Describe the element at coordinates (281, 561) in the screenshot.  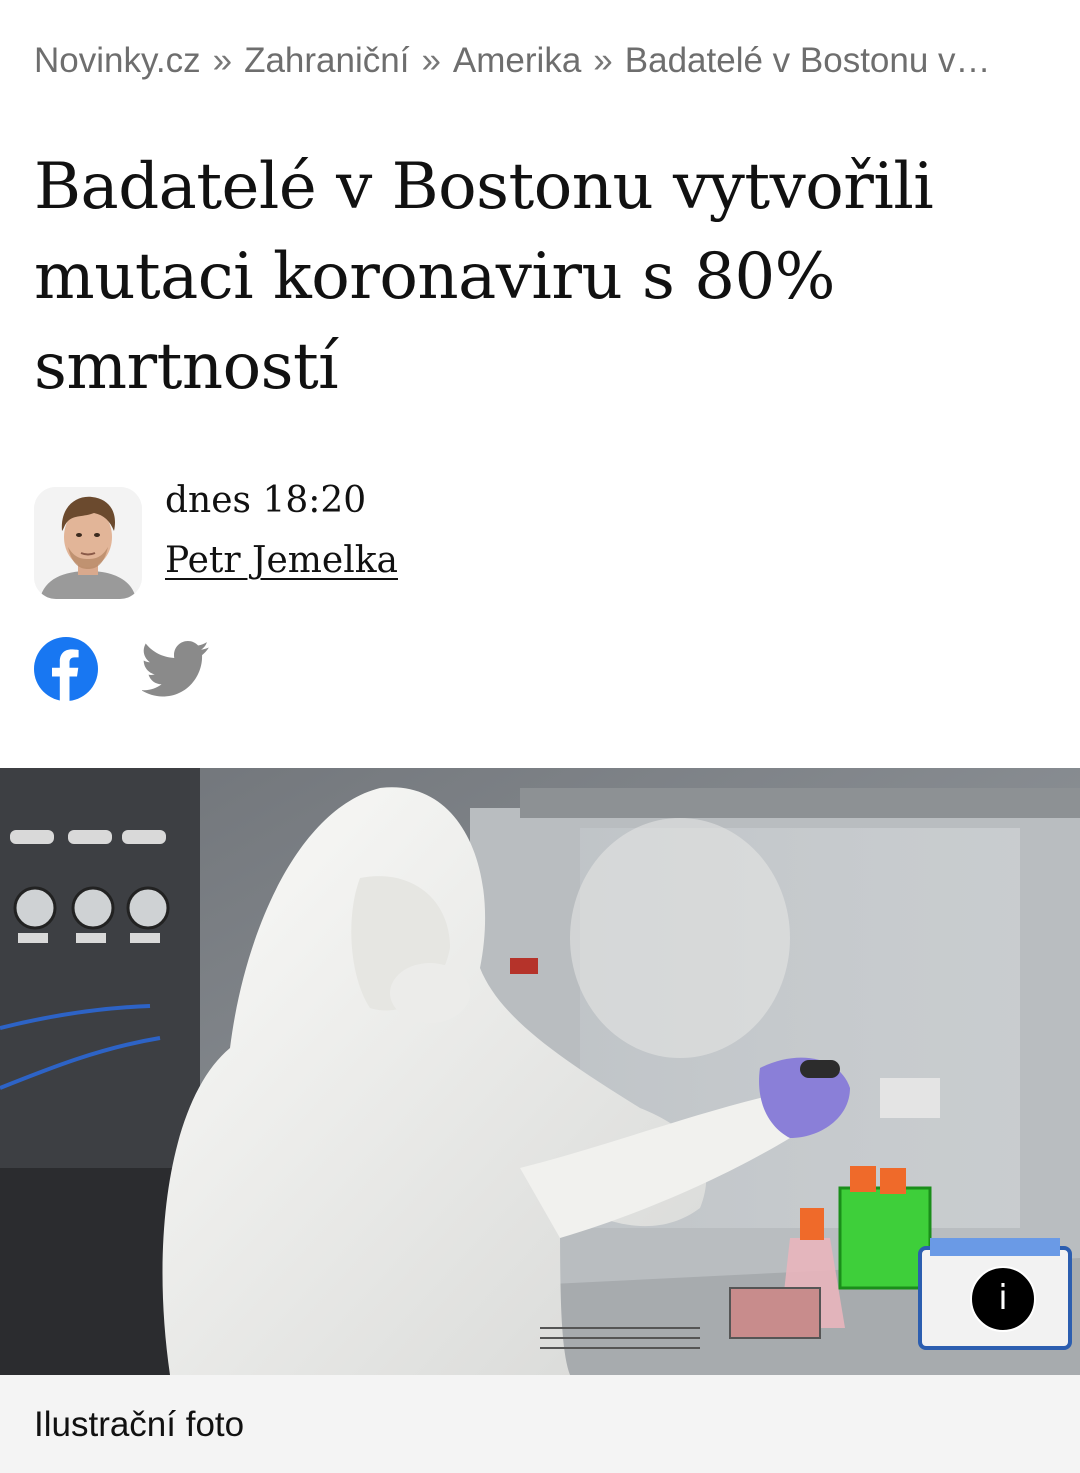
I see `author-link: Petr Jemelka` at that location.